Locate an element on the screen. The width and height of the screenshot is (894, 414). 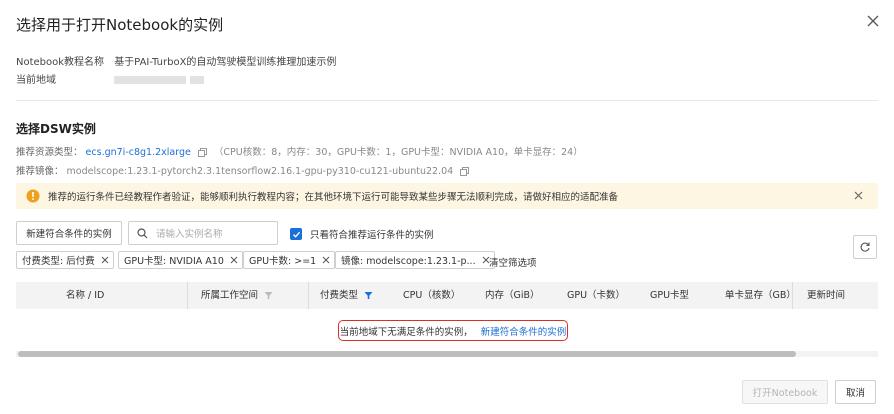
filter-tag: GPU卡数: >=1 is located at coordinates (289, 260).